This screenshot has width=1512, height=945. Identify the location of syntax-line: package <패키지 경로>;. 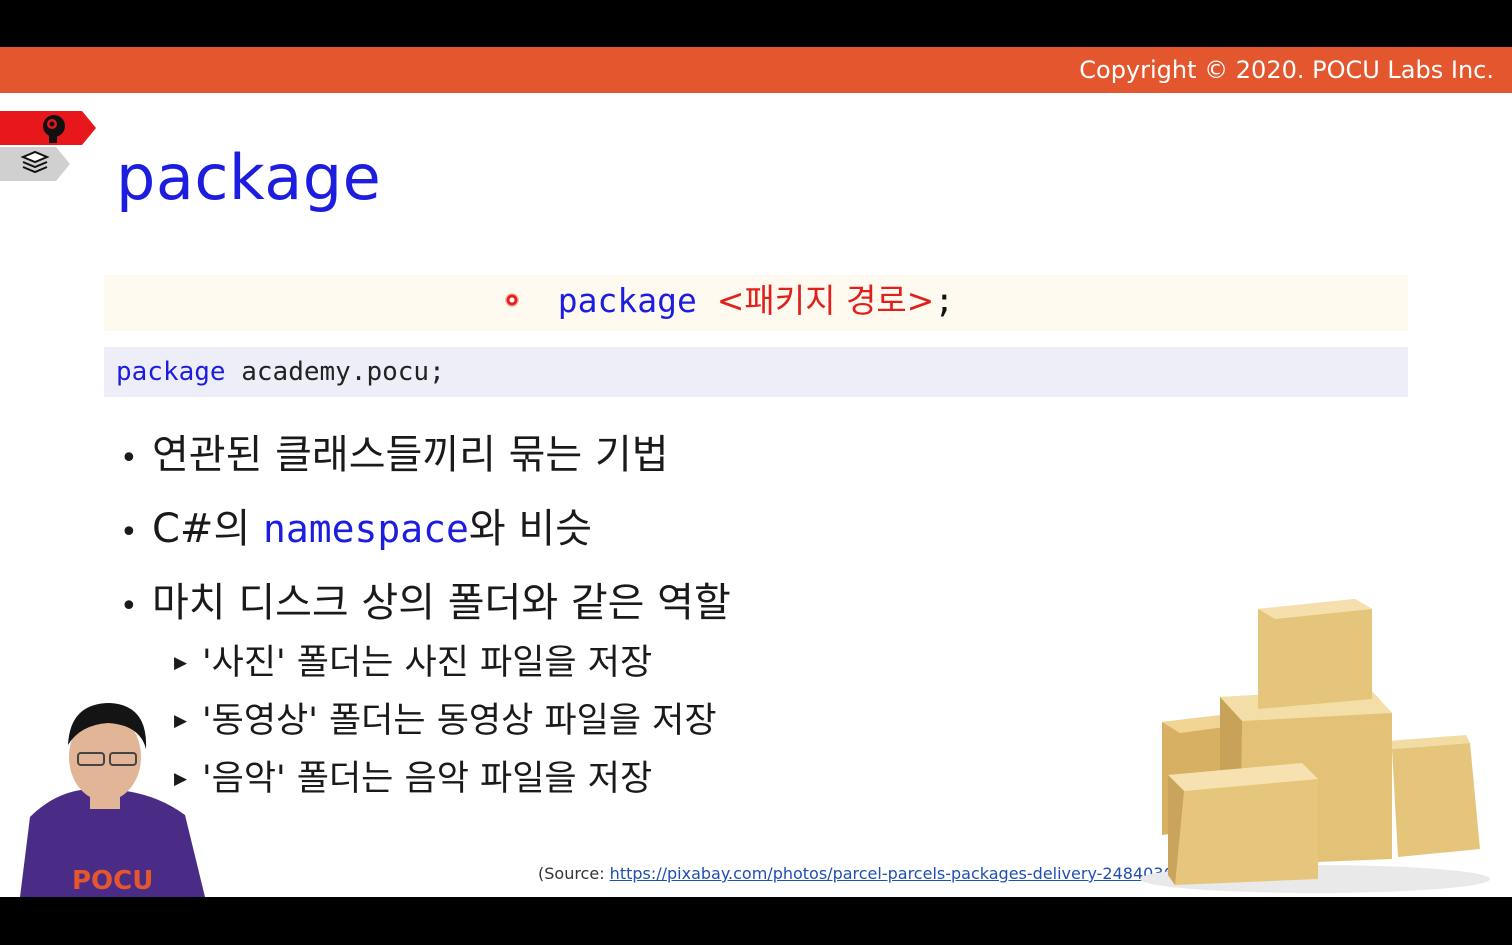
(756, 301).